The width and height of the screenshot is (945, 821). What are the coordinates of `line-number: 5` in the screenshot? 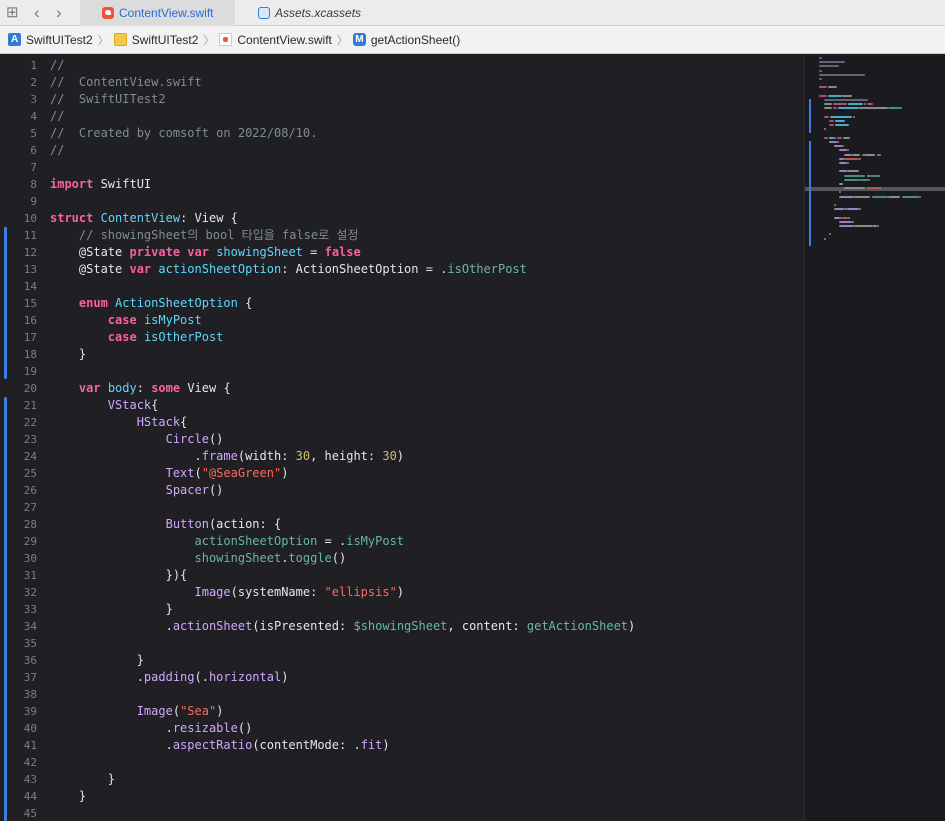 It's located at (33, 133).